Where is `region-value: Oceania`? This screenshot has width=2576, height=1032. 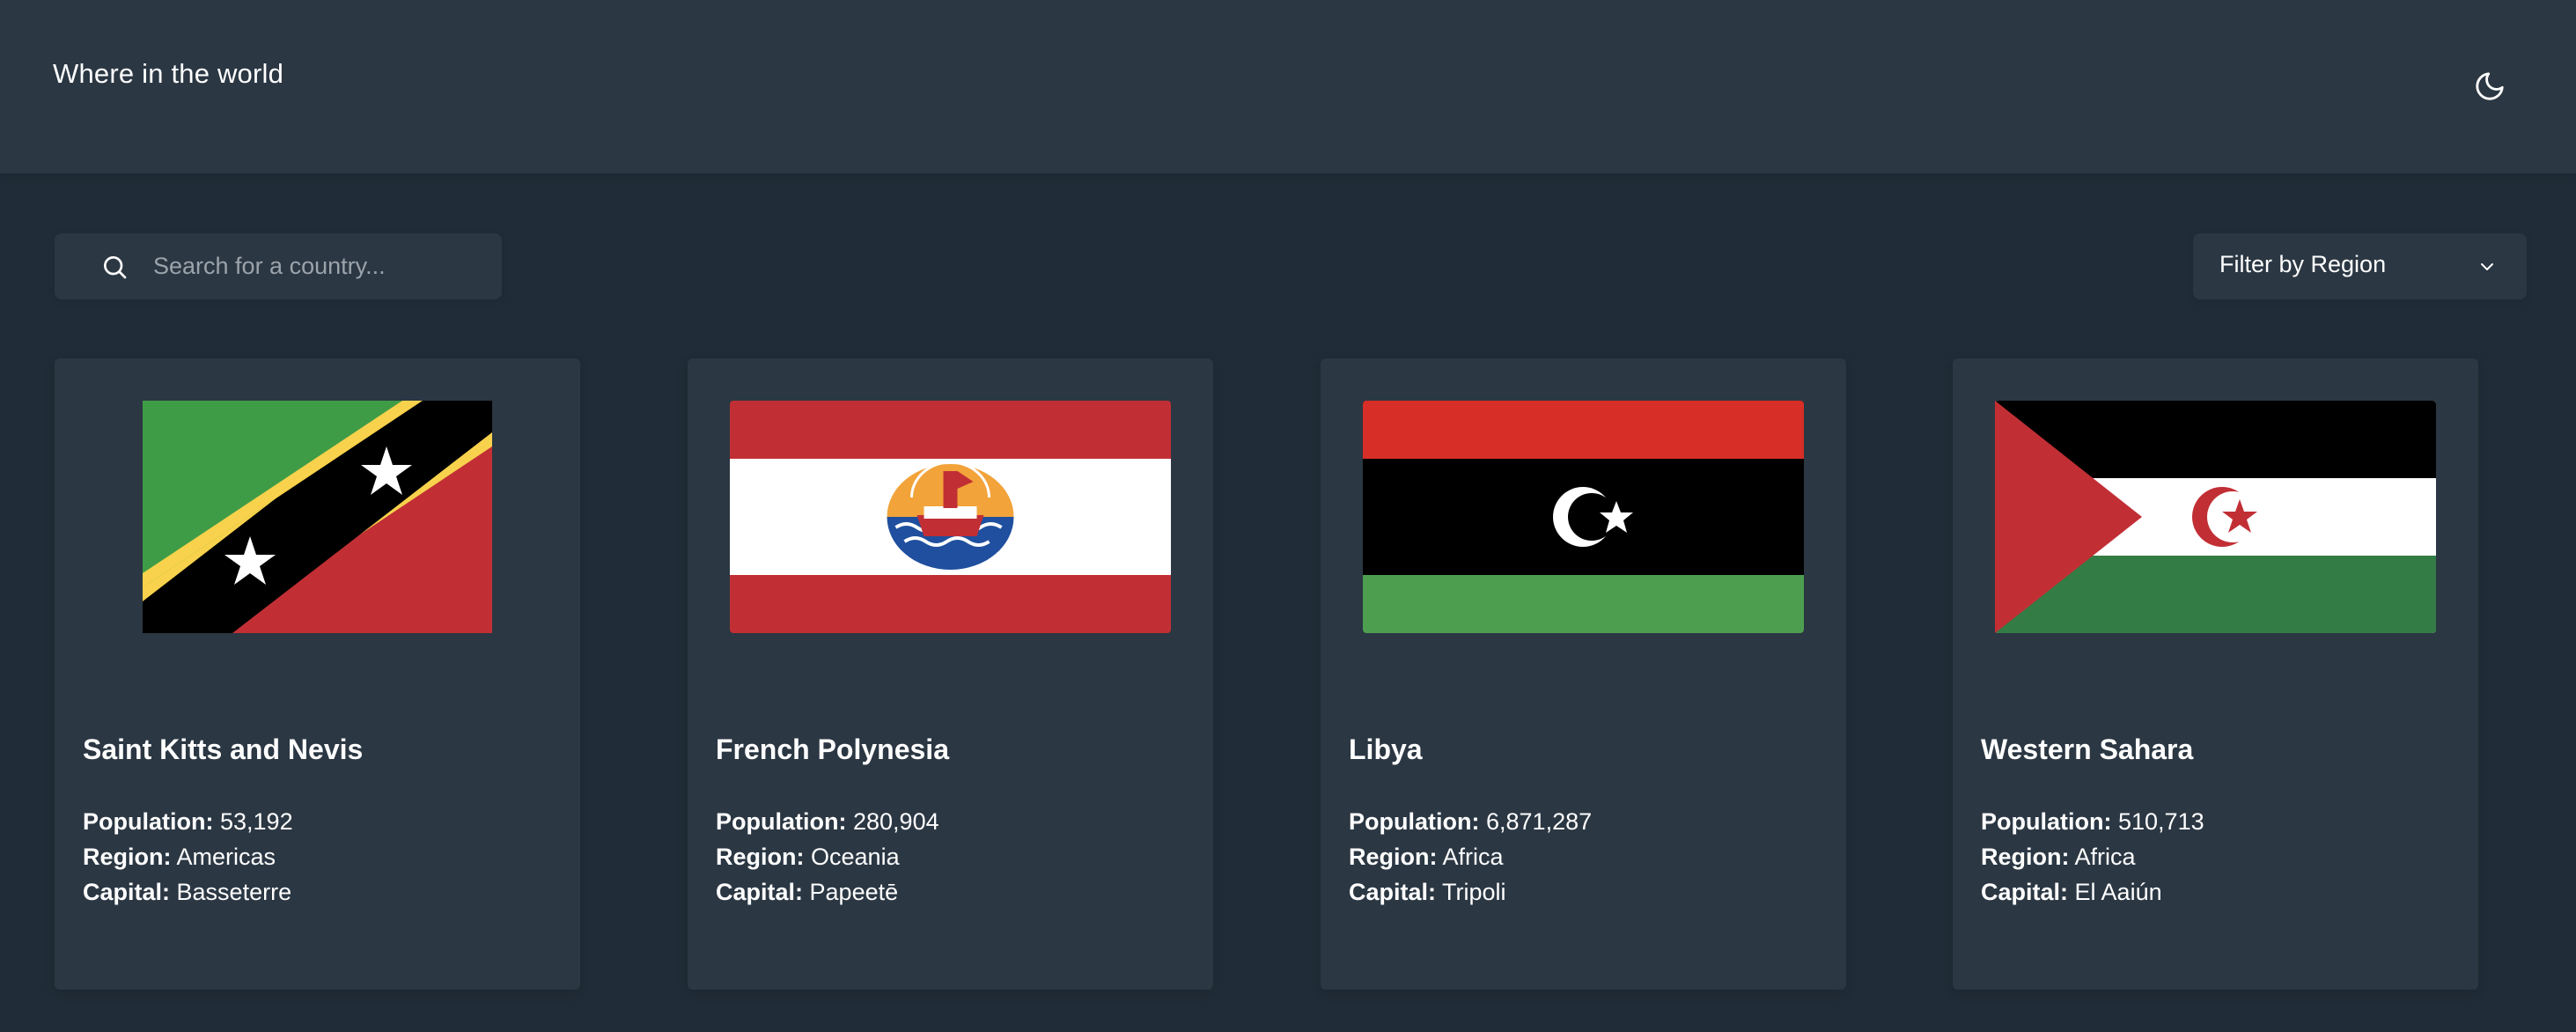 region-value: Oceania is located at coordinates (855, 857).